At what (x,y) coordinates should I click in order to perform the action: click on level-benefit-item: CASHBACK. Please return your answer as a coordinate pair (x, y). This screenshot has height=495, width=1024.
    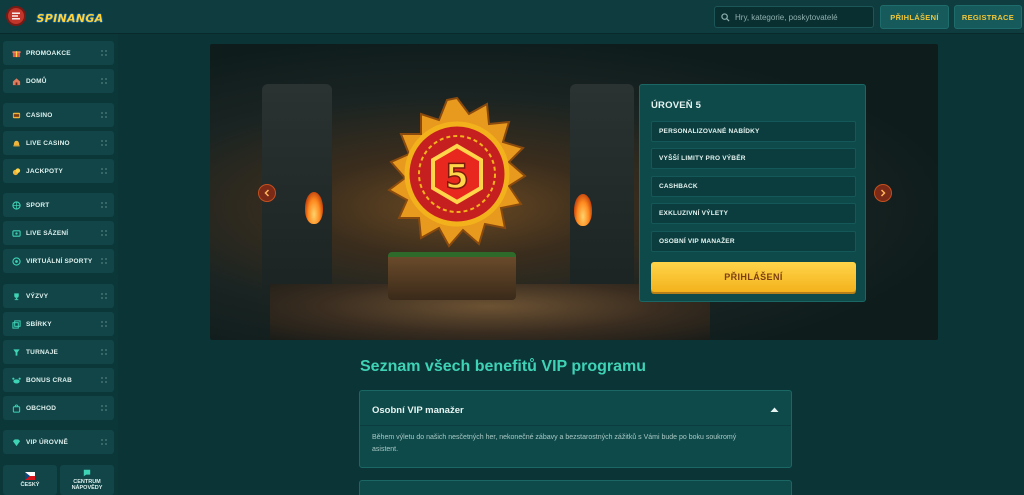
    Looking at the image, I should click on (753, 186).